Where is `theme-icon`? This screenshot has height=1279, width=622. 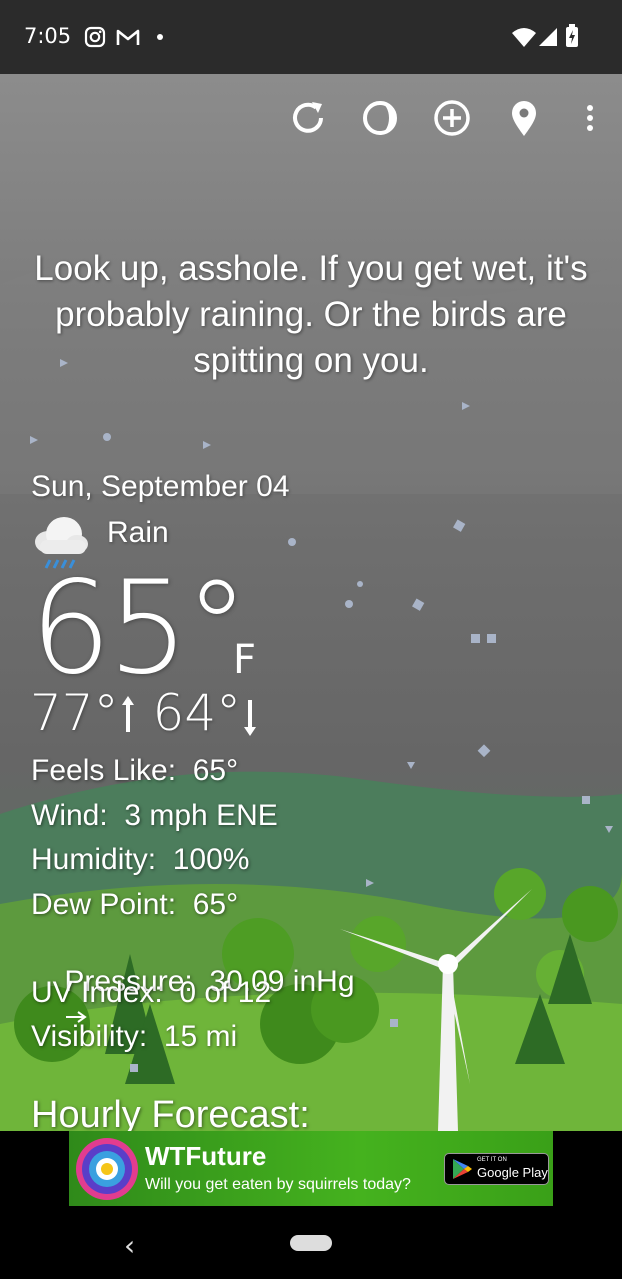
theme-icon is located at coordinates (380, 118).